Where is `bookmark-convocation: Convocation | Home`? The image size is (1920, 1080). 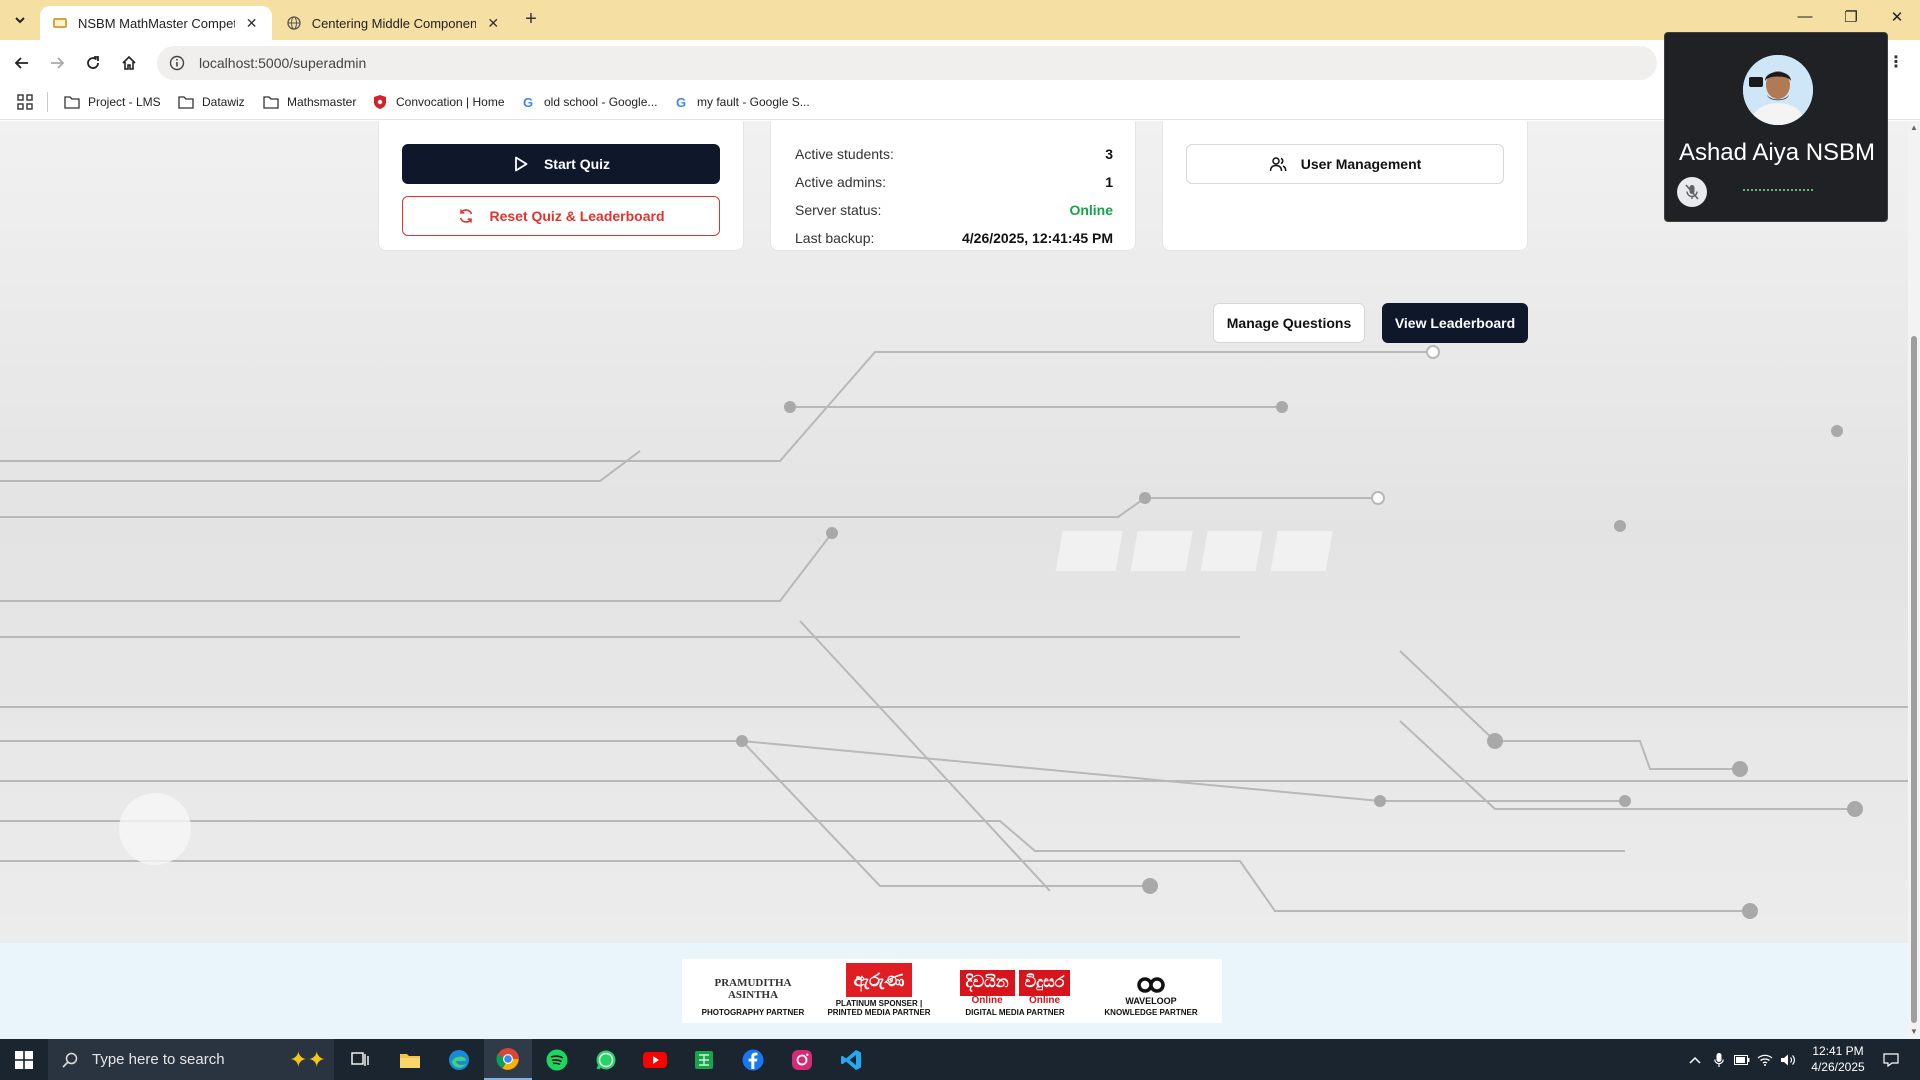
bookmark-convocation: Convocation | Home is located at coordinates (438, 102).